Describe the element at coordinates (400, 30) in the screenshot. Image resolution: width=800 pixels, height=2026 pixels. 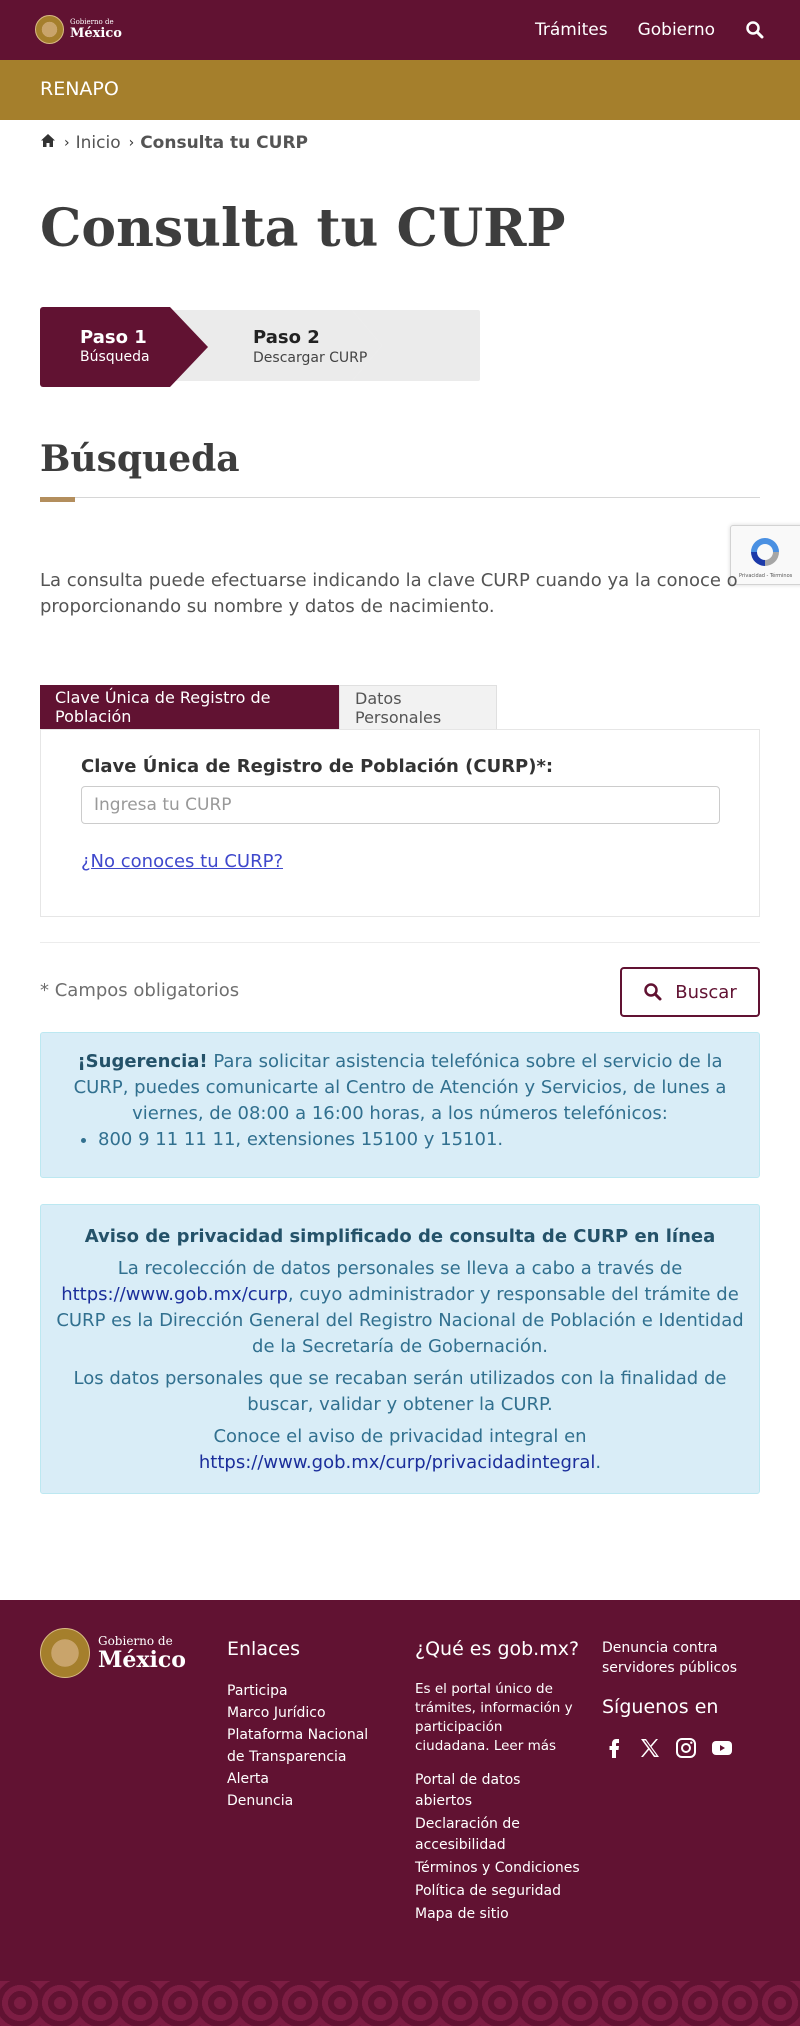
I see `top-navbar: Gobierno de México Trámites Gobierno` at that location.